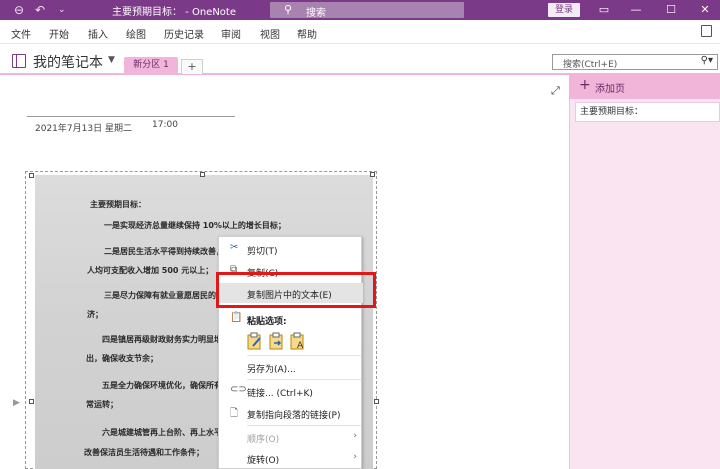  Describe the element at coordinates (95, 314) in the screenshot. I see `doc-line: 济；` at that location.